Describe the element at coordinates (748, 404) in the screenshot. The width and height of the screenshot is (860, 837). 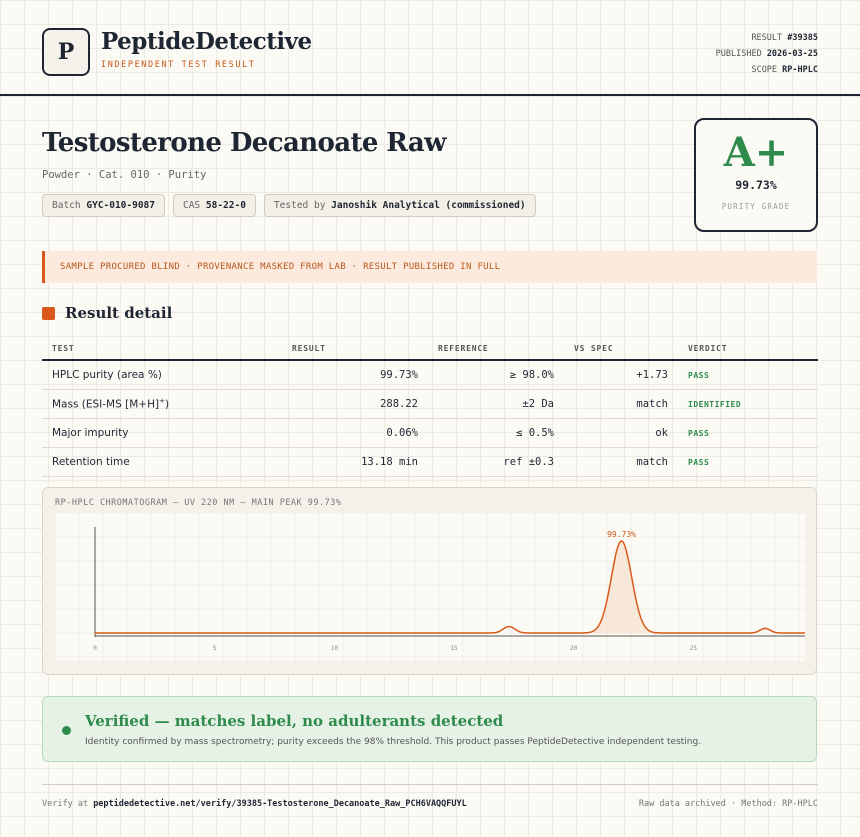
I see `cell-verdict: IDENTIFIED` at that location.